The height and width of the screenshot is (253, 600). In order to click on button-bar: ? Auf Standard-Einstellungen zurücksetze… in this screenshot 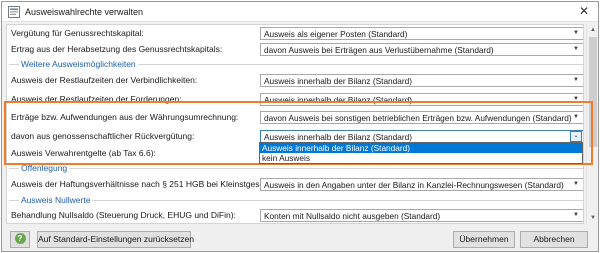, I will do `click(300, 239)`.